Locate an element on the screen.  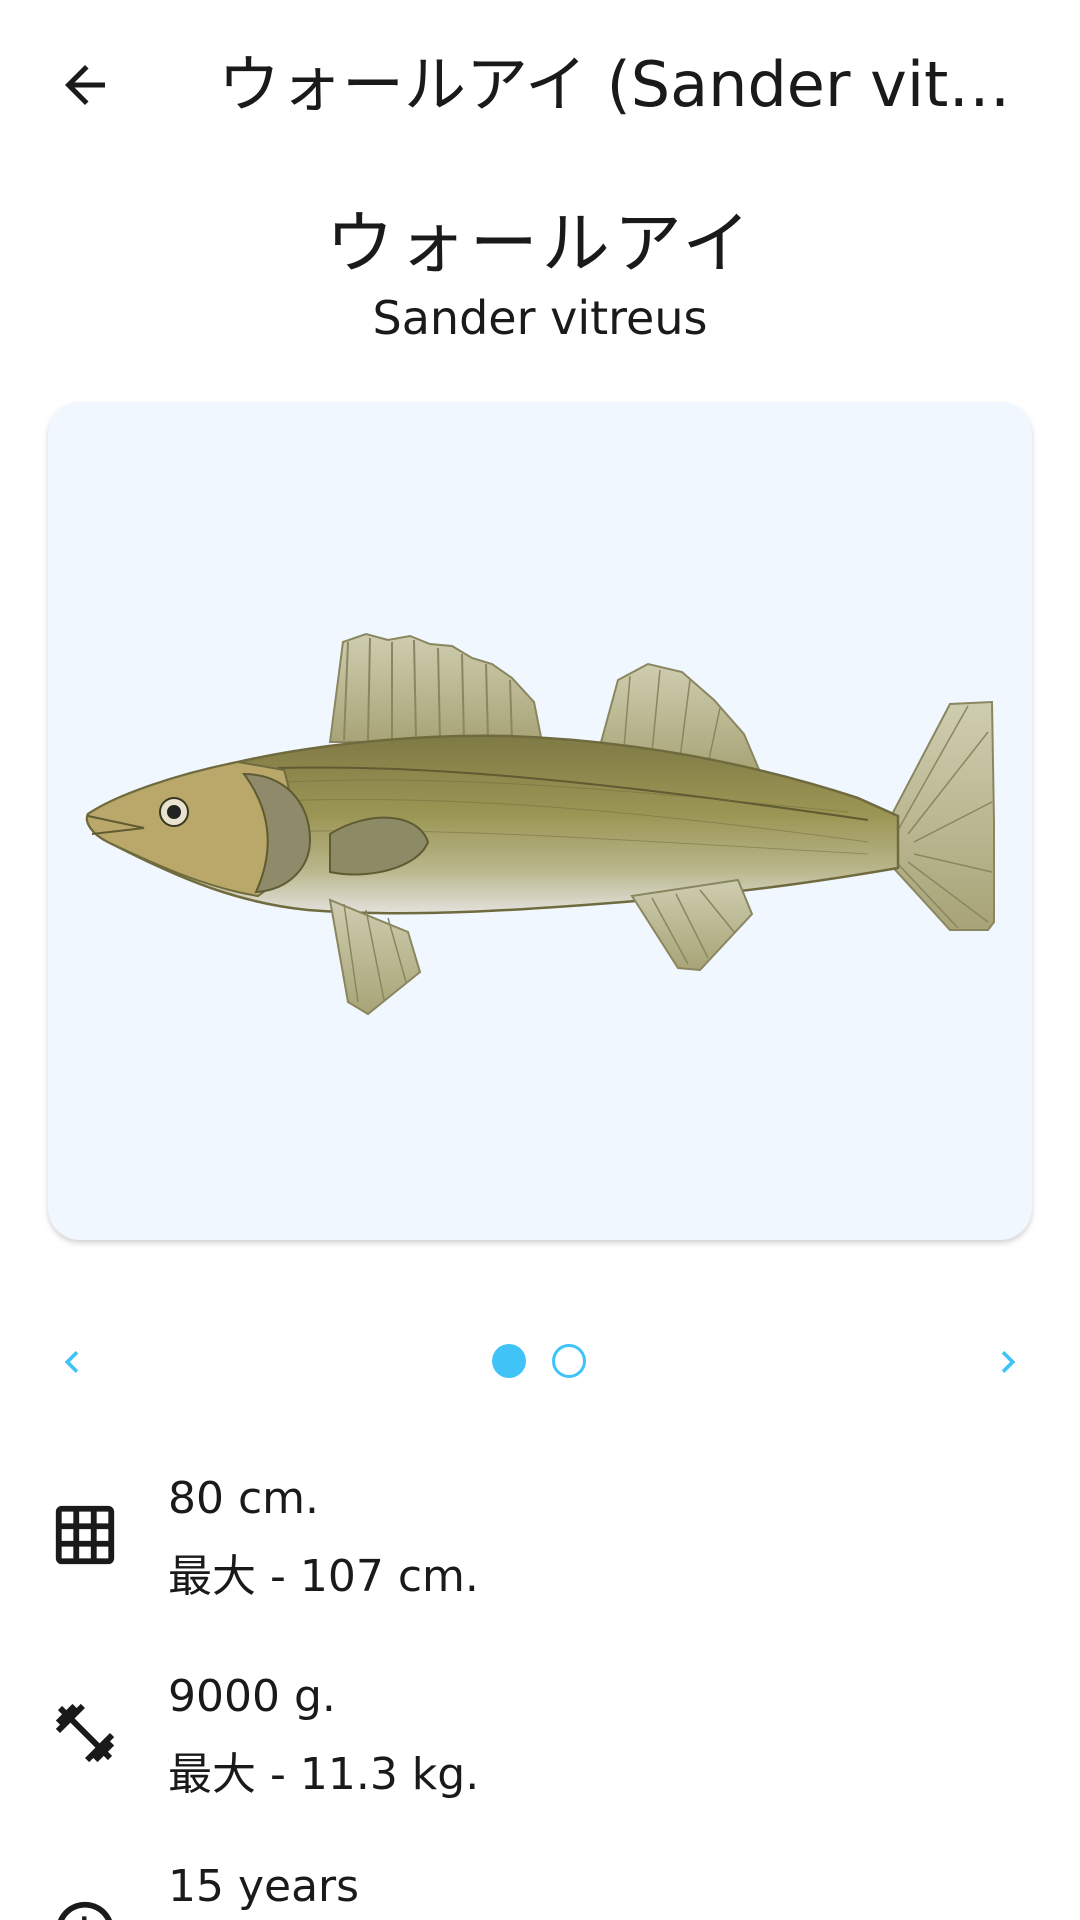
chevron-left-icon is located at coordinates (71, 1362).